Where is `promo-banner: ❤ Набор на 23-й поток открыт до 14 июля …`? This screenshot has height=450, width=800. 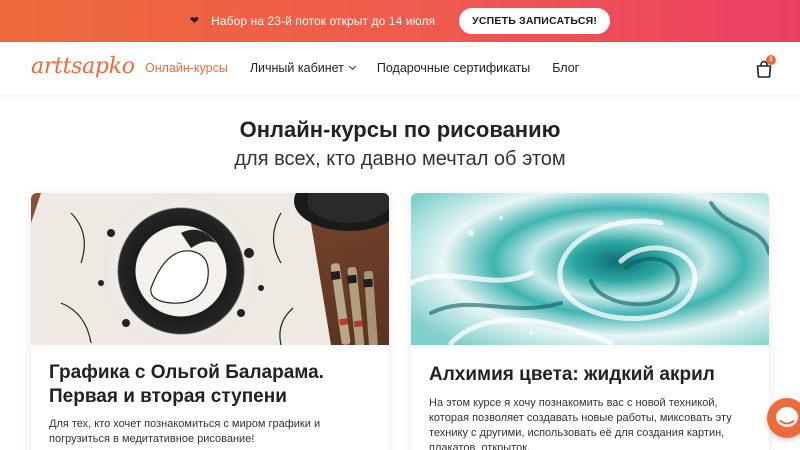 promo-banner: ❤ Набор на 23-й поток открыт до 14 июля … is located at coordinates (400, 21).